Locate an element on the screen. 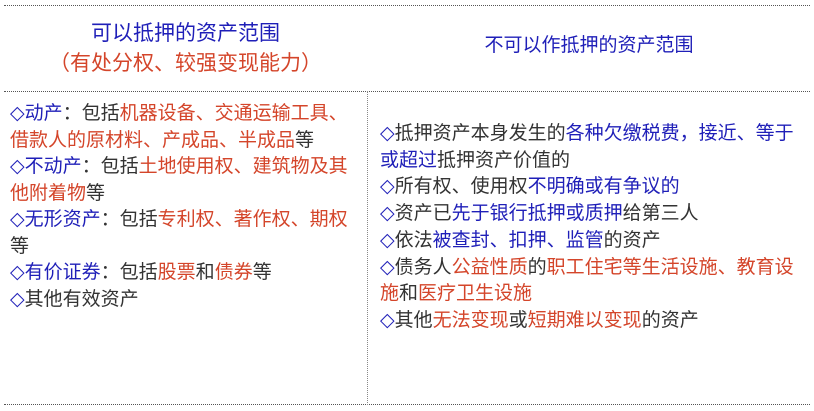 The width and height of the screenshot is (814, 411). item-text-segment: 被查封、扣押、监管 is located at coordinates (518, 239).